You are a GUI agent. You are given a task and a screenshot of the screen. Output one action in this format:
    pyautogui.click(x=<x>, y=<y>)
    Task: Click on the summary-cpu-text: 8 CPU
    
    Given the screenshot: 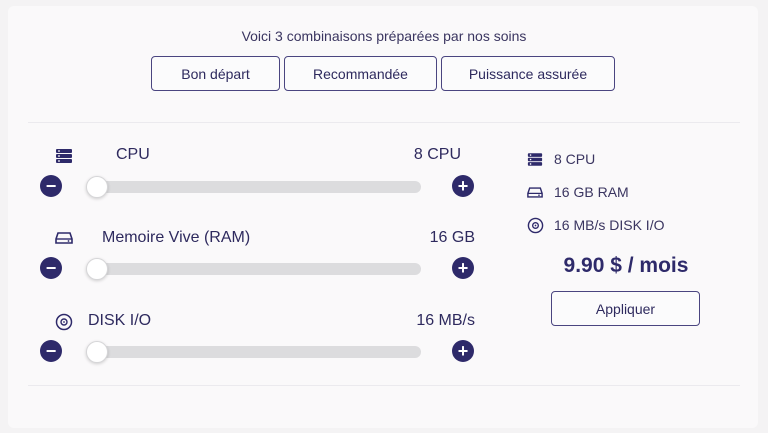 What is the action you would take?
    pyautogui.click(x=575, y=159)
    